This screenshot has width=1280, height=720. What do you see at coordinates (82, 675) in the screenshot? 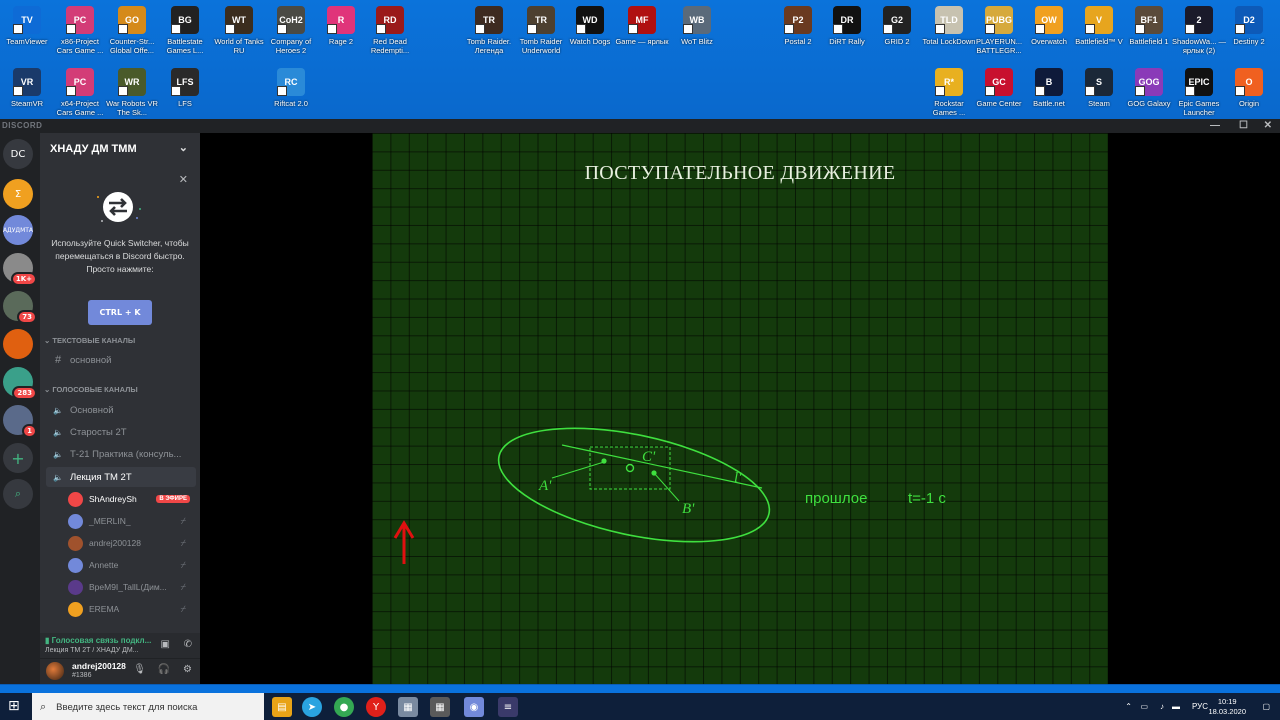
I see `user-tag: #1386` at bounding box center [82, 675].